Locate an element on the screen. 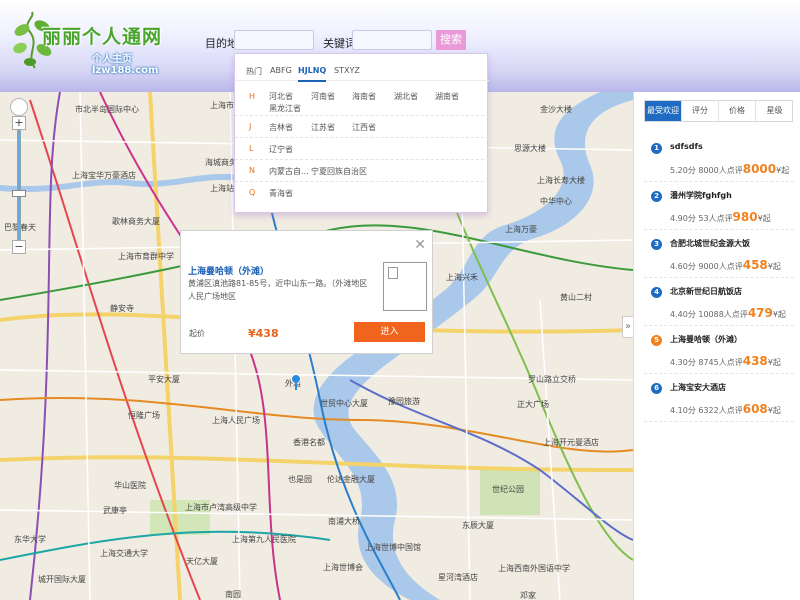 The width and height of the screenshot is (800, 600). site-logo: 丽丽个人通网 个人主页lzw188.com is located at coordinates (102, 43).